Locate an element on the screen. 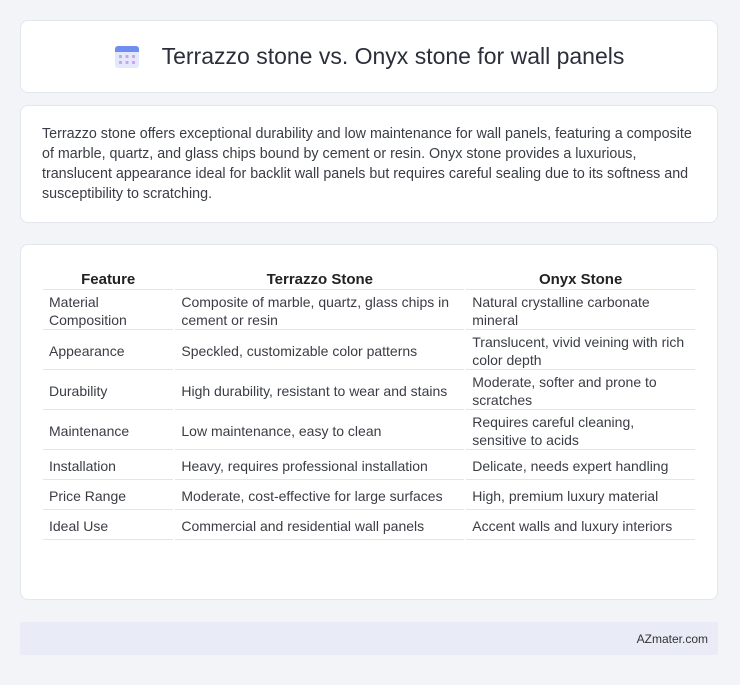 This screenshot has width=740, height=685. calendar-icon is located at coordinates (126, 56).